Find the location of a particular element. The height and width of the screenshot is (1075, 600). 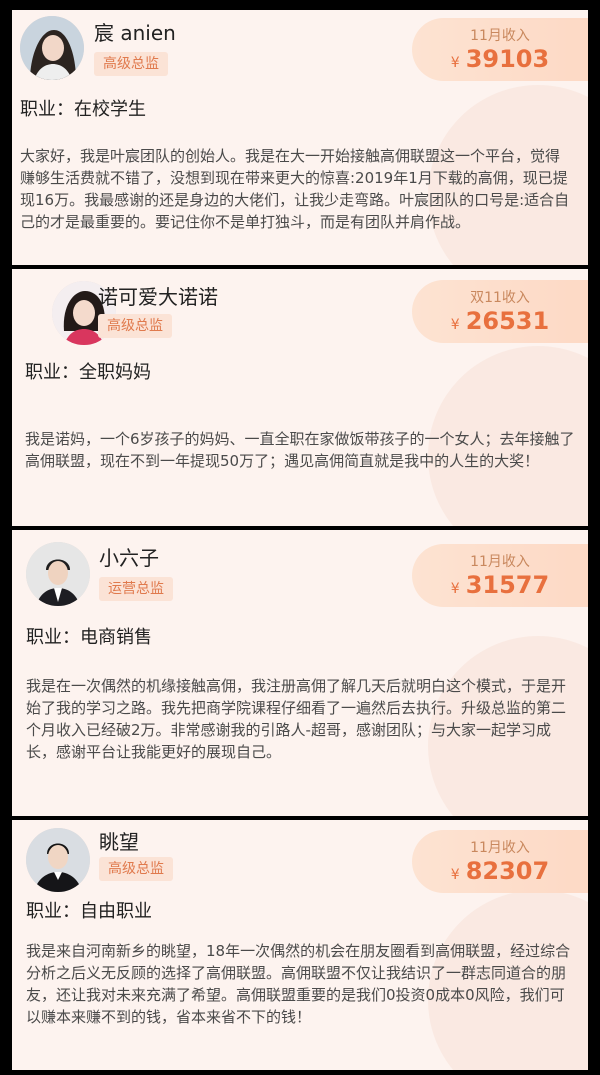

title-badge: 运营总监 is located at coordinates (136, 589).